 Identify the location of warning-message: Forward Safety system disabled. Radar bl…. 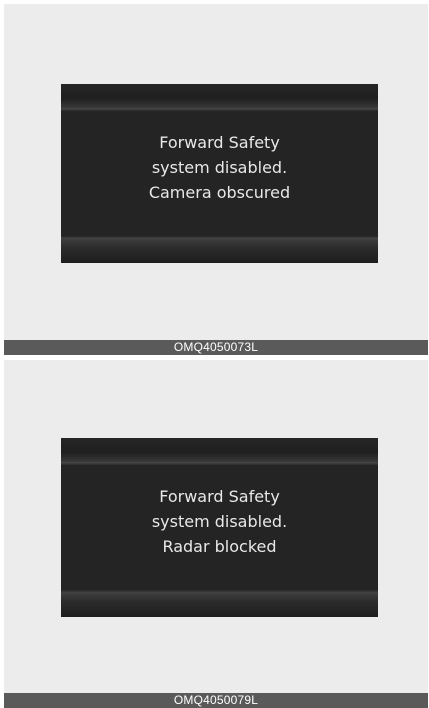
(219, 521).